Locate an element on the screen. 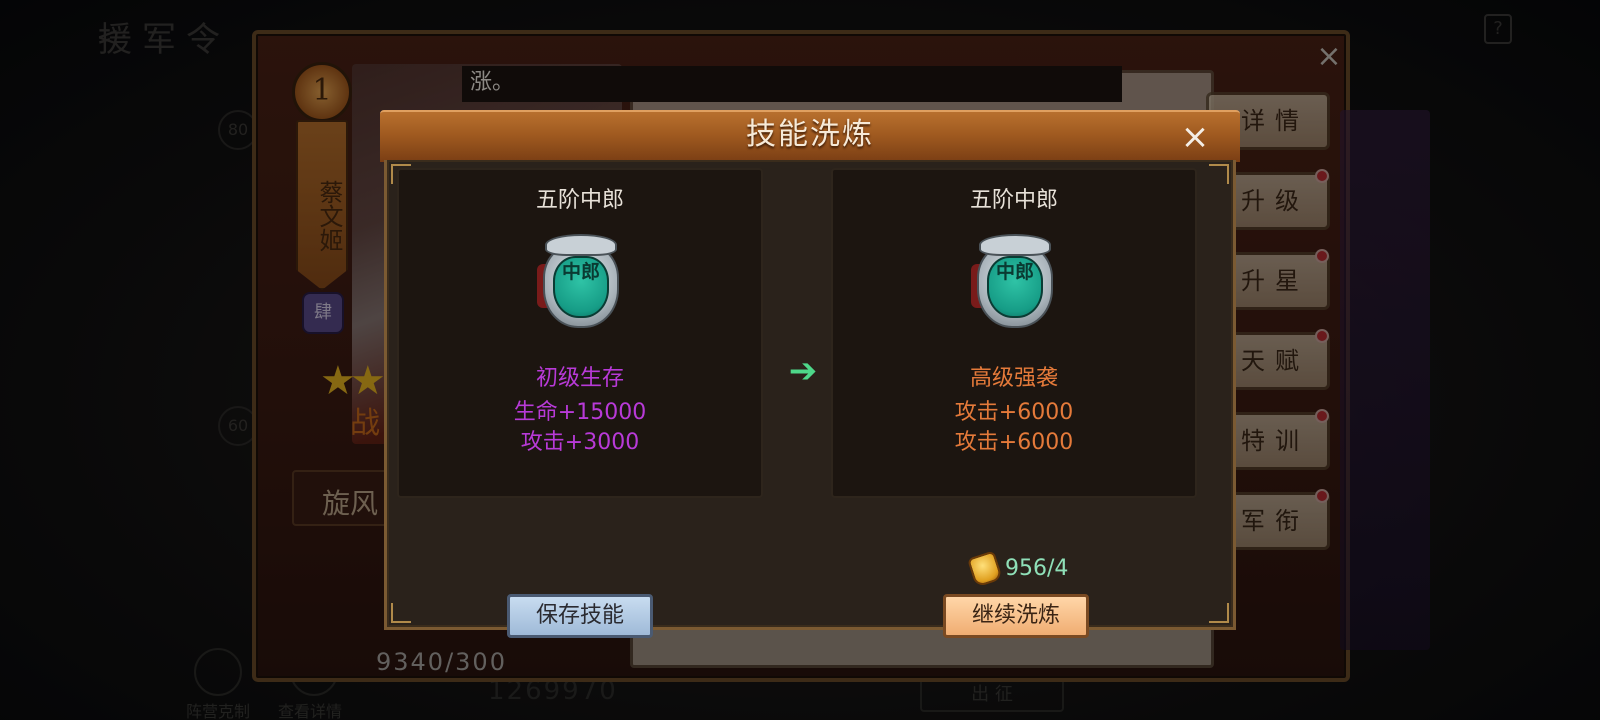 This screenshot has width=1600, height=720. new-skill-name: 高级强袭 is located at coordinates (1013, 378).